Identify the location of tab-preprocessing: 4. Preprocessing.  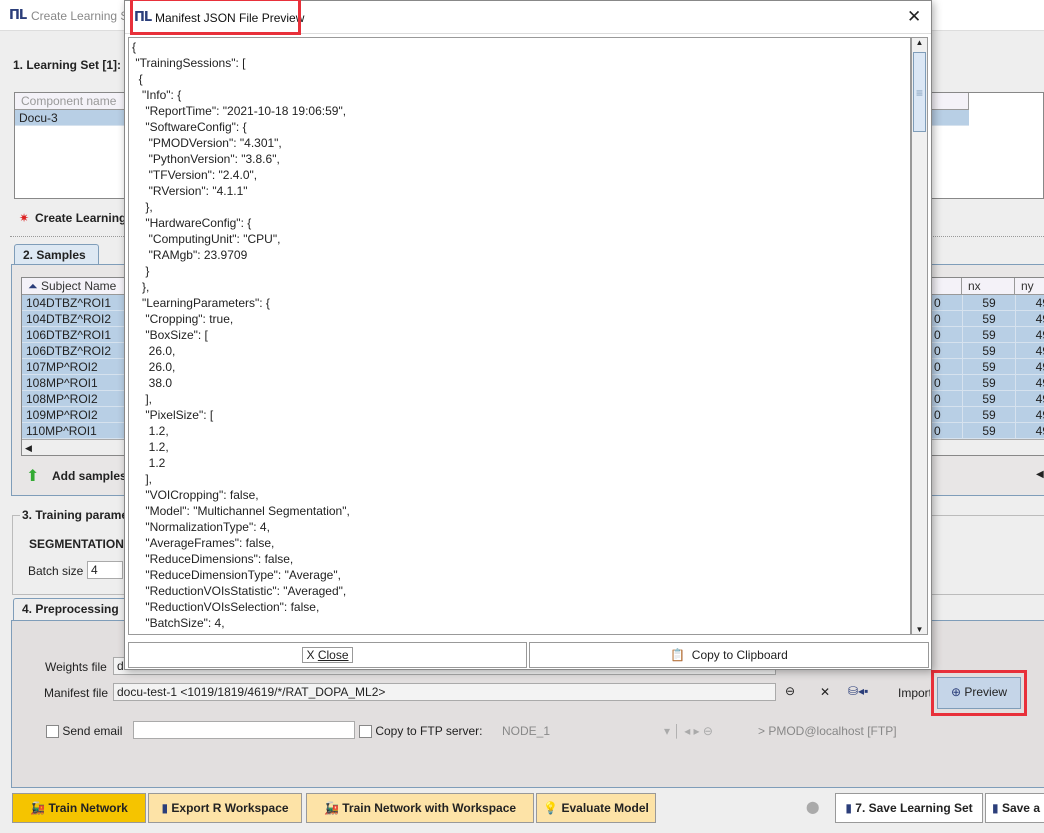
(70, 609).